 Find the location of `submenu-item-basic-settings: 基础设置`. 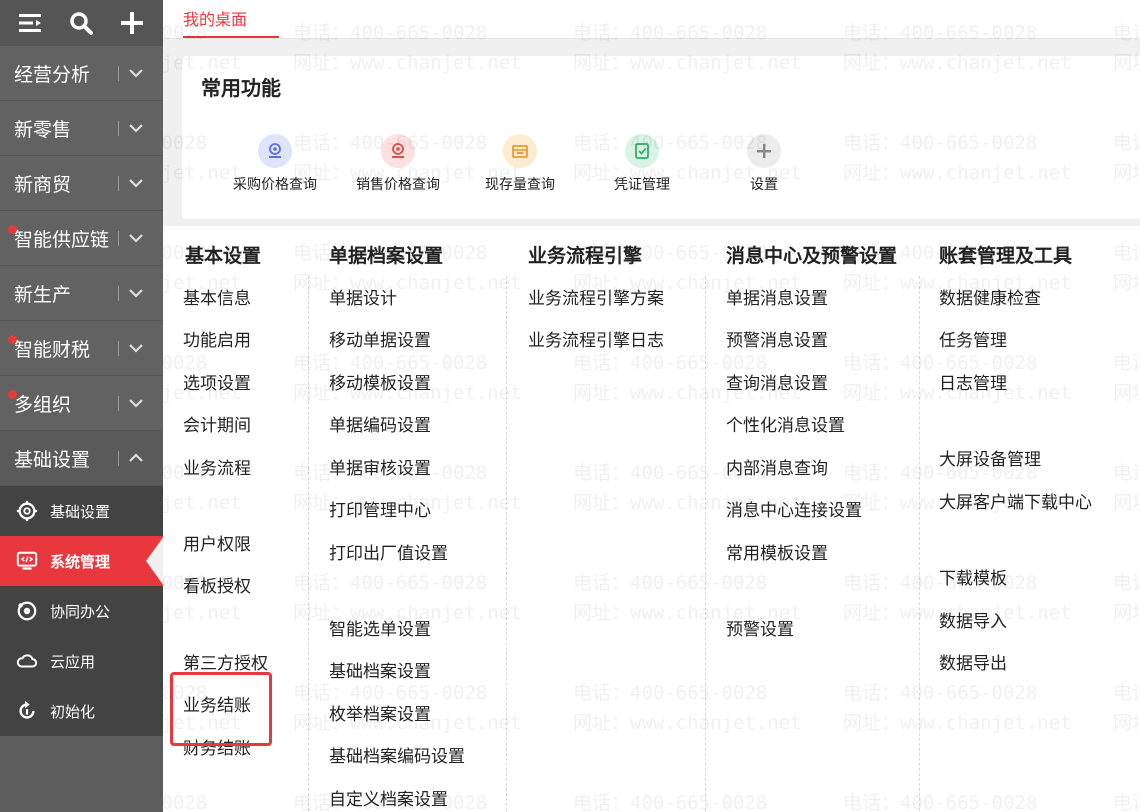

submenu-item-basic-settings: 基础设置 is located at coordinates (81, 511).